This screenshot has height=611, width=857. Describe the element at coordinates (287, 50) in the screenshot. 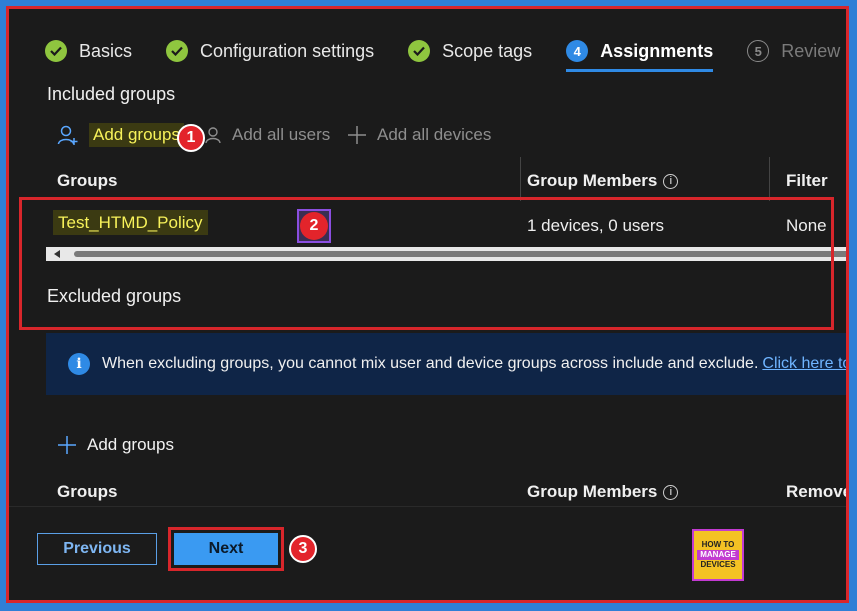

I see `tab-label: Configuration settings` at that location.